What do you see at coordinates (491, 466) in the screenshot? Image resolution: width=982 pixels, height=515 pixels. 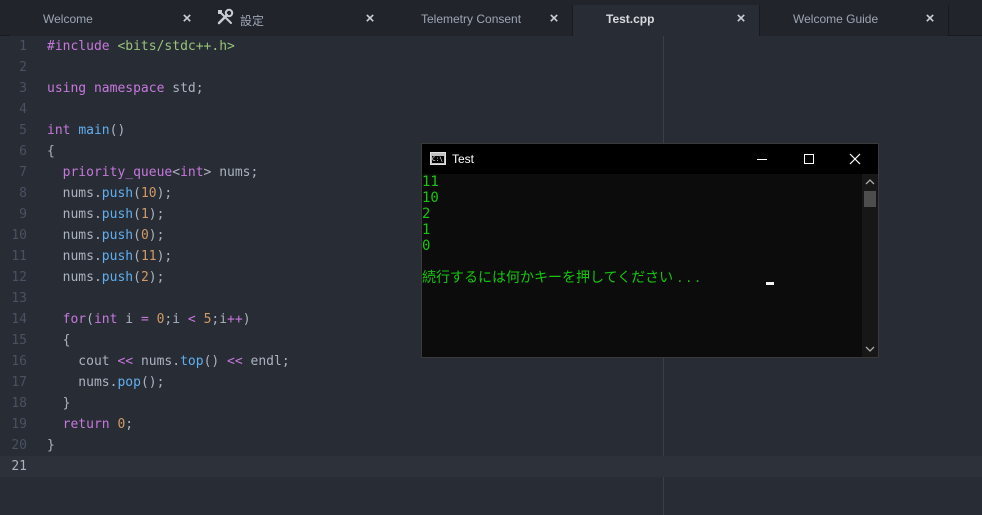 I see `code-line: 21` at bounding box center [491, 466].